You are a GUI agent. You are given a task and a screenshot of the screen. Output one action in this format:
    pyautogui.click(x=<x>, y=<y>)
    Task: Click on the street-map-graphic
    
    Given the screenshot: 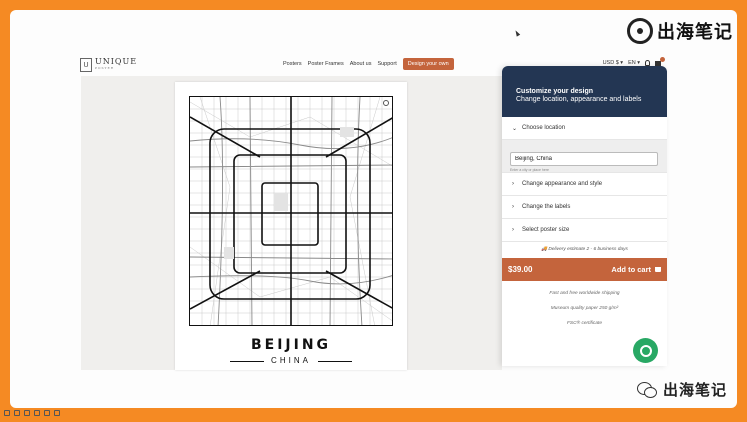 What is the action you would take?
    pyautogui.click(x=291, y=211)
    